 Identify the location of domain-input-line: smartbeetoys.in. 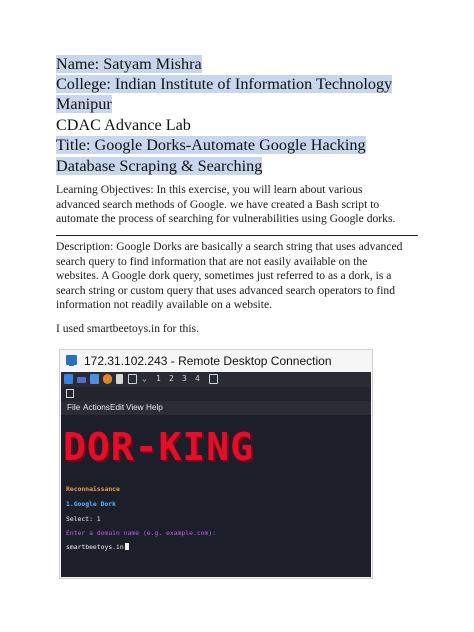
(97, 547).